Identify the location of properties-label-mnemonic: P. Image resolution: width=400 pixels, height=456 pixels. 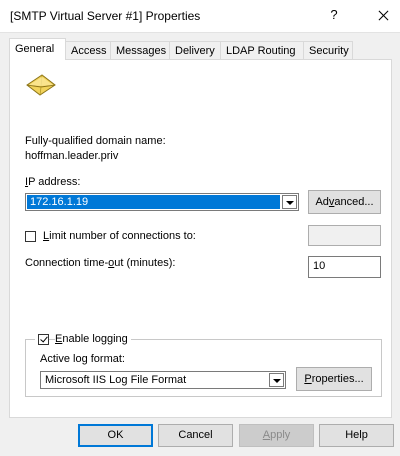
(308, 379).